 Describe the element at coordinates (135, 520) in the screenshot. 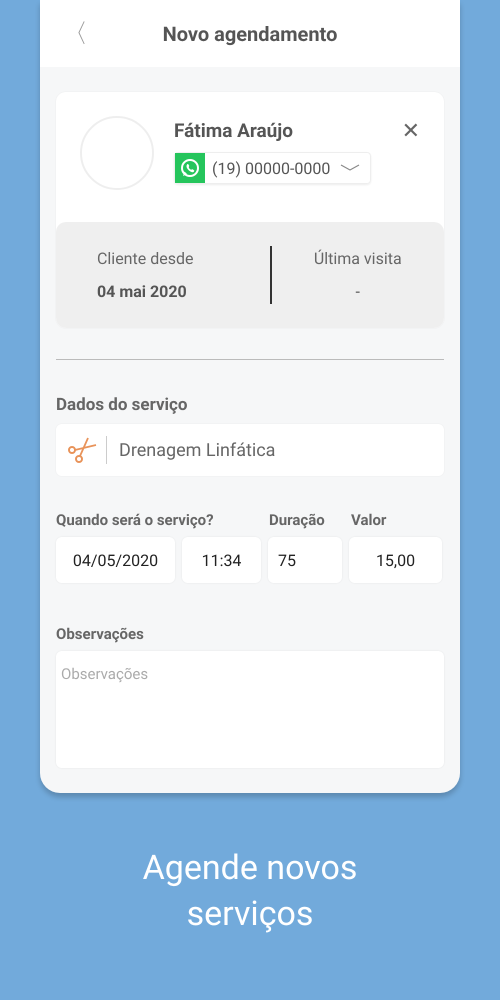

I see `field-label: Quando será o serviço?` at that location.